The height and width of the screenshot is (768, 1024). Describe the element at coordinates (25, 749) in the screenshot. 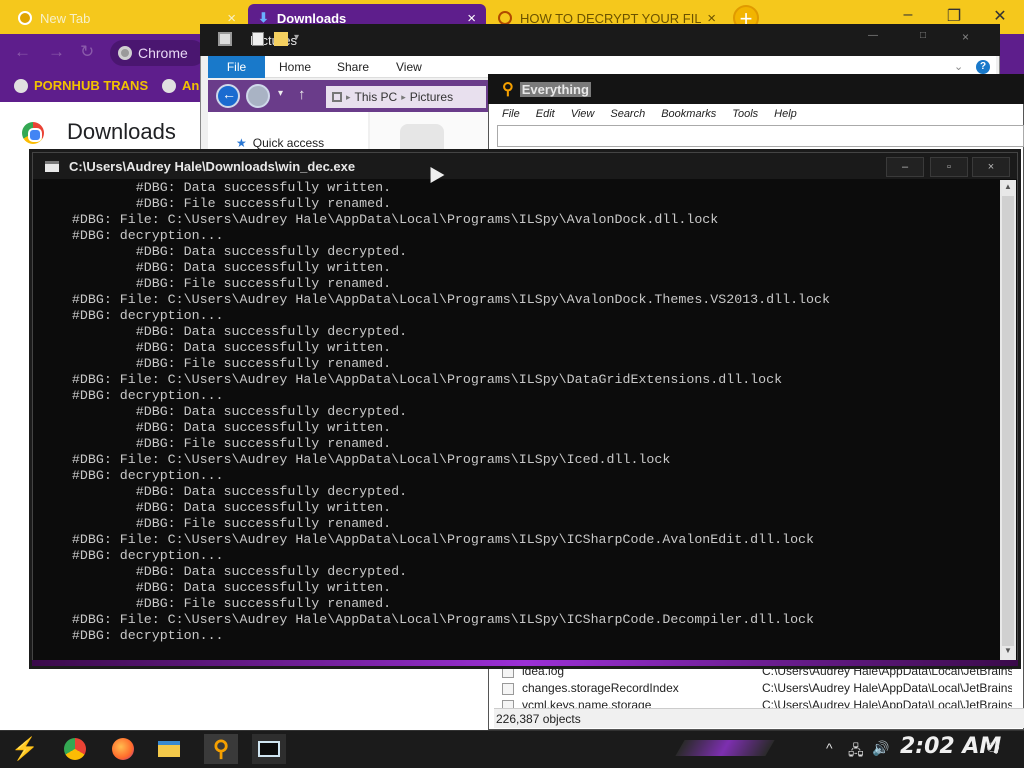

I see `start-icon: ⚡` at that location.